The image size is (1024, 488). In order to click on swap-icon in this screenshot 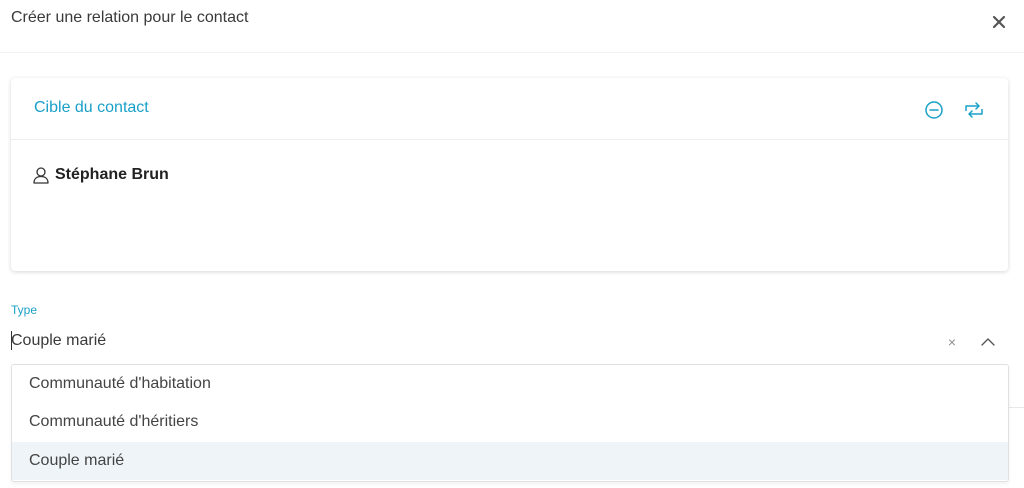, I will do `click(973, 110)`.